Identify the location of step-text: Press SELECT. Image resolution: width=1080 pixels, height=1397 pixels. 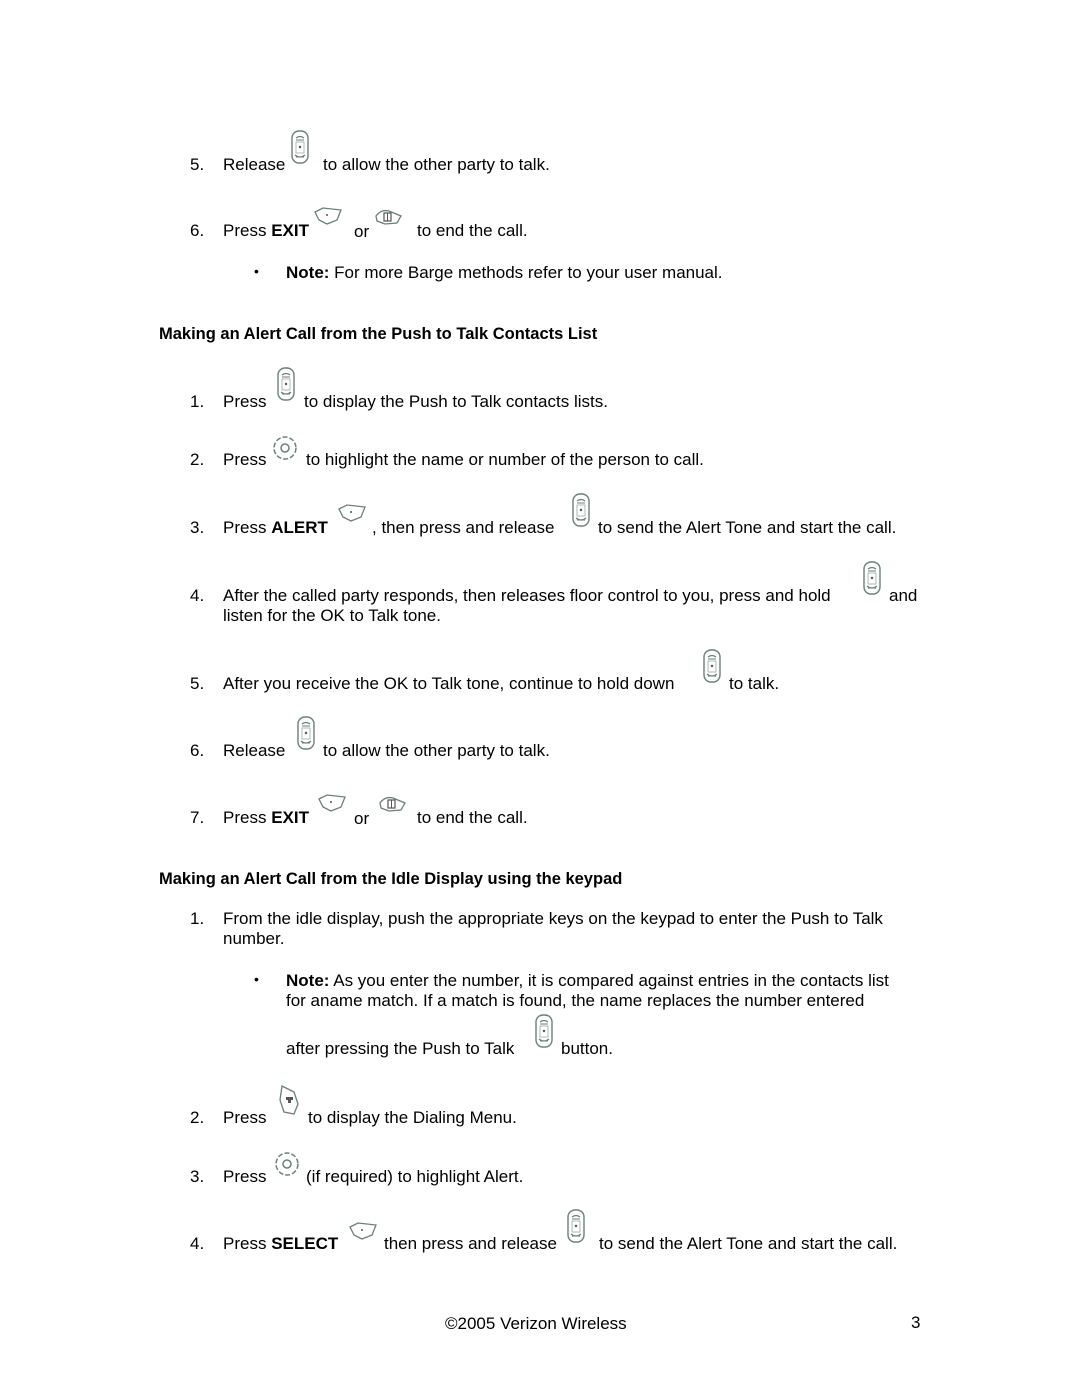
(280, 1244).